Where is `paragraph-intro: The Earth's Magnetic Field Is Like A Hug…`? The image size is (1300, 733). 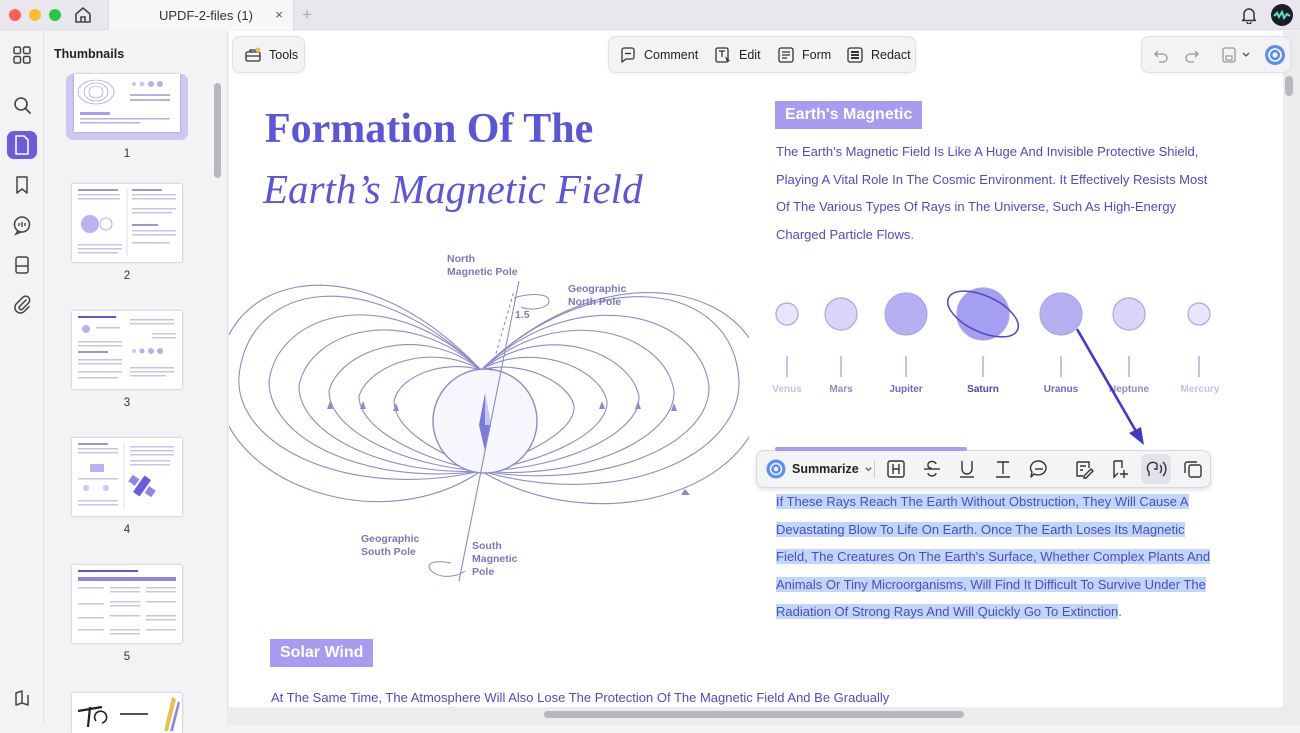 paragraph-intro: The Earth's Magnetic Field Is Like A Hug… is located at coordinates (992, 193).